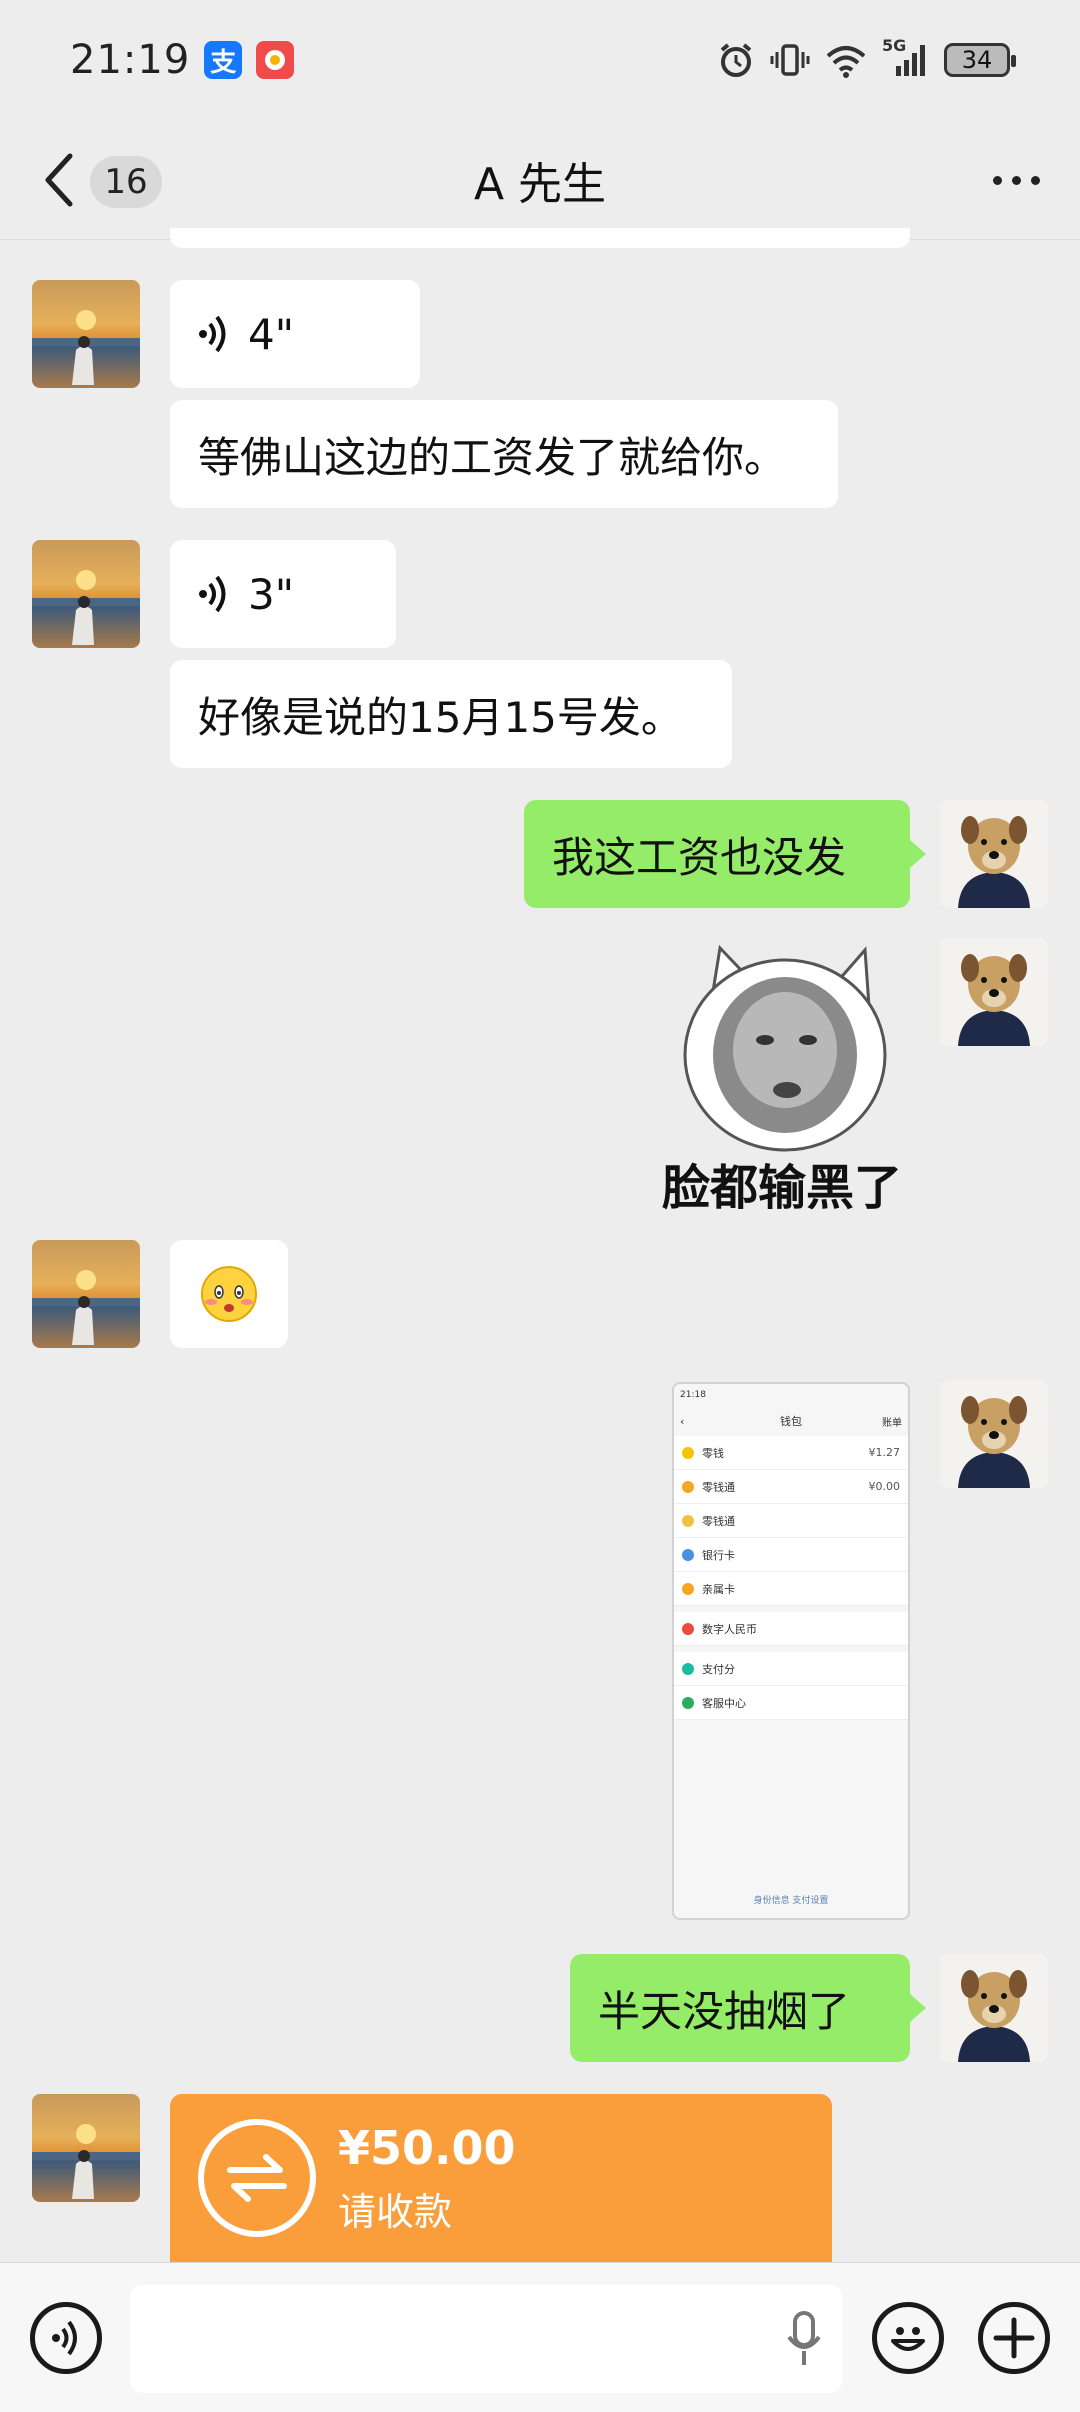  I want to click on wifi-icon, so click(846, 60).